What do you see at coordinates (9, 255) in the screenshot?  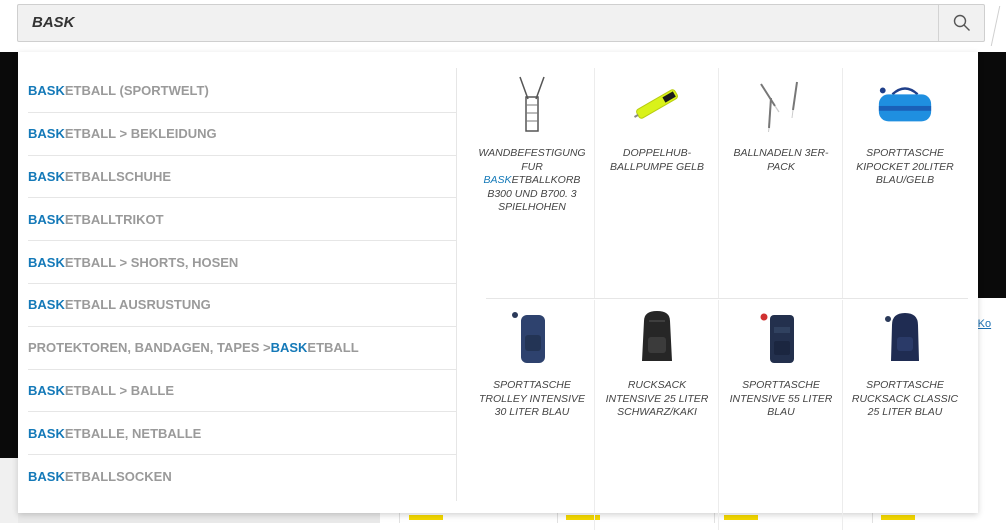 I see `page-background-left` at bounding box center [9, 255].